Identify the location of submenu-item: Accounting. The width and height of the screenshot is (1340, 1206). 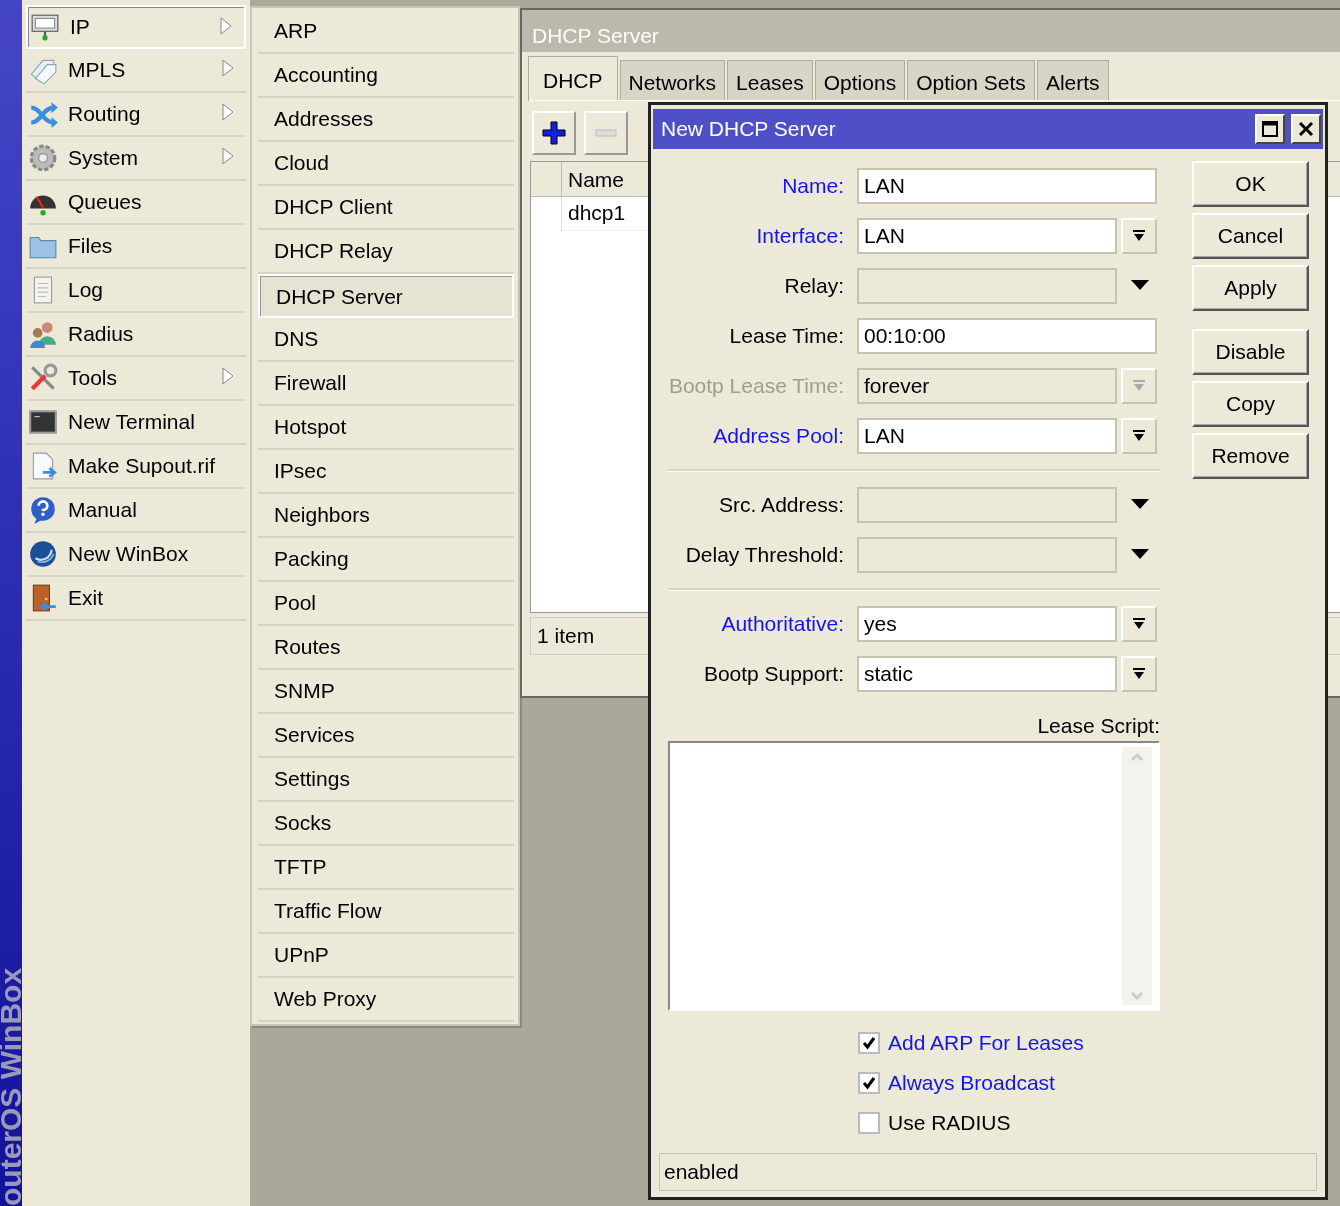
(386, 76).